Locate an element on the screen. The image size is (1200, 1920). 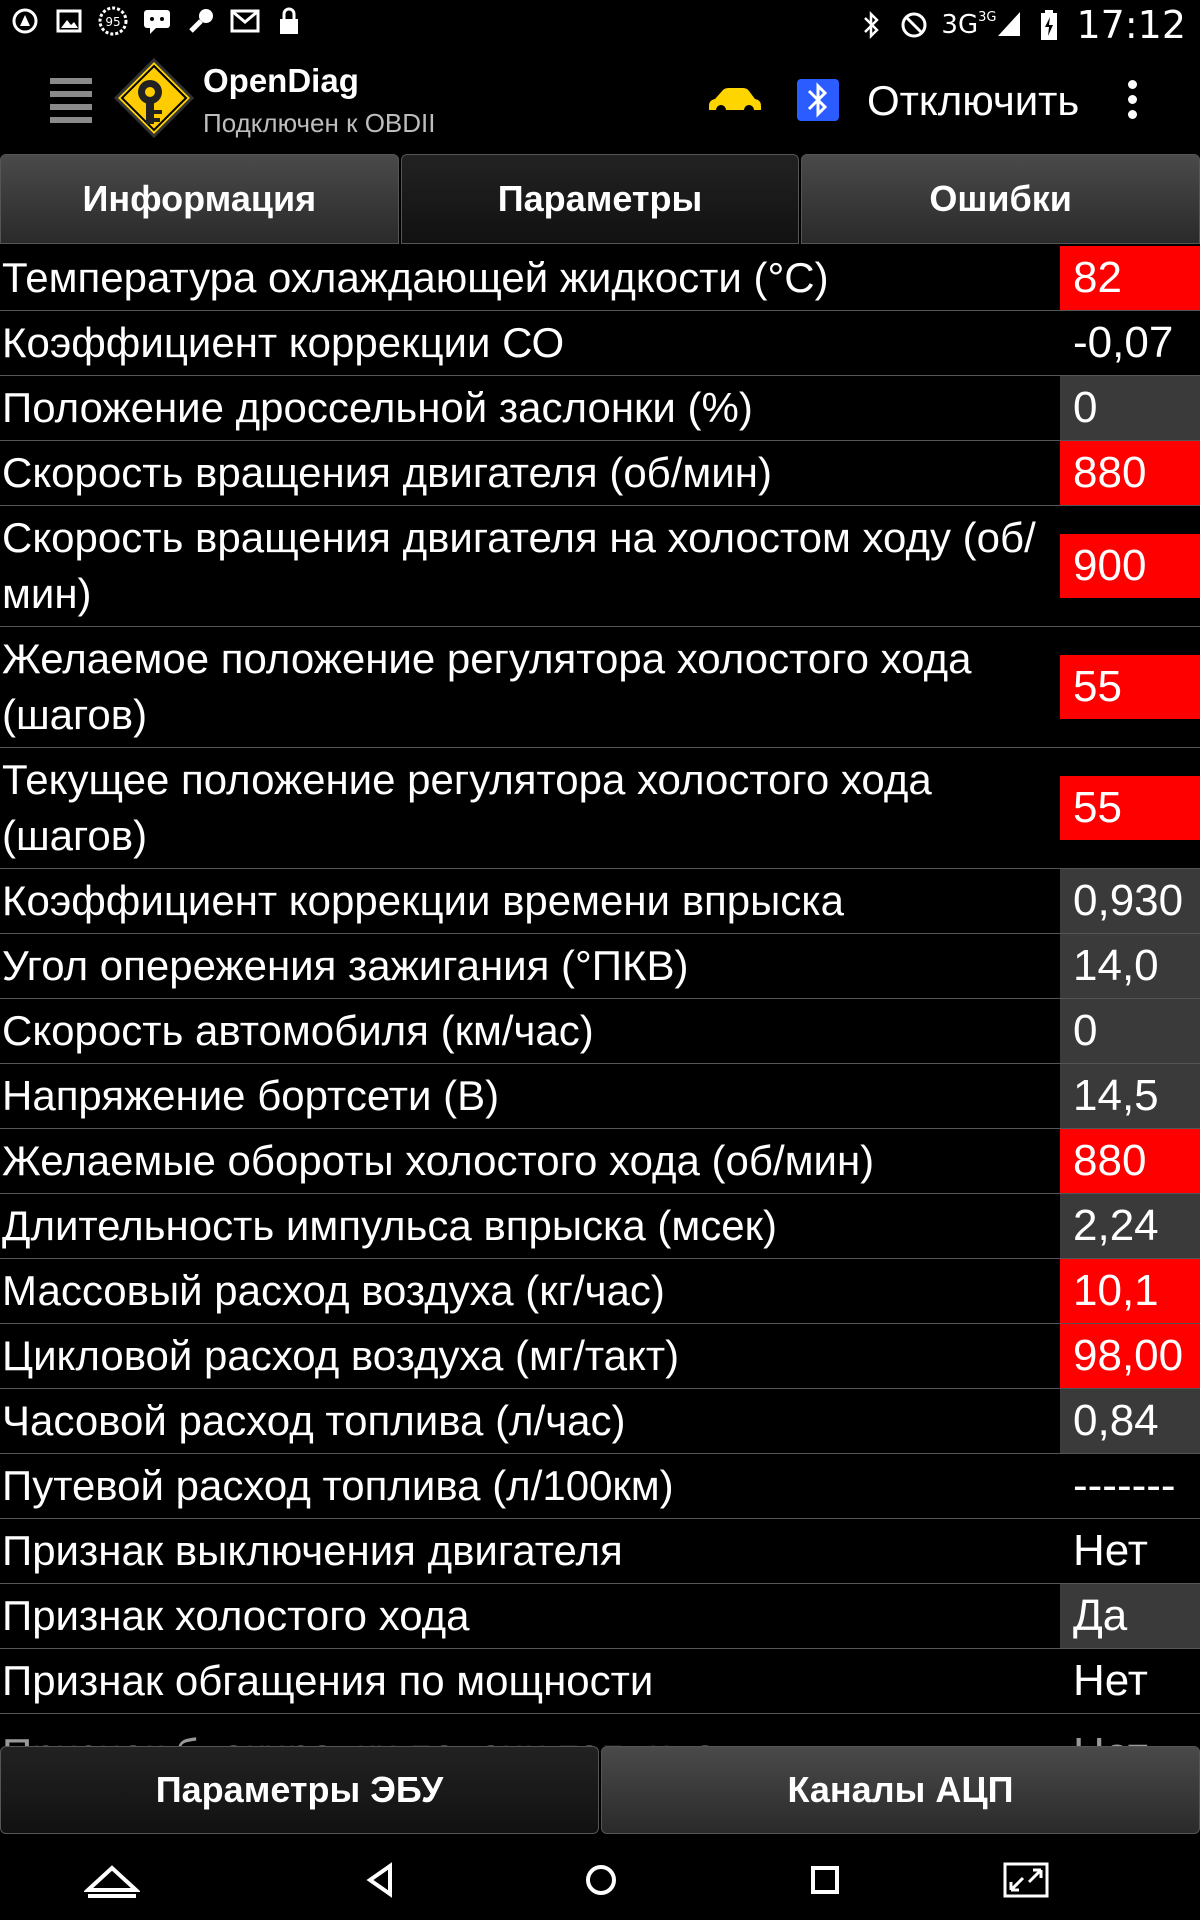
table-row: Признак выключения двигателя Нет is located at coordinates (600, 1551).